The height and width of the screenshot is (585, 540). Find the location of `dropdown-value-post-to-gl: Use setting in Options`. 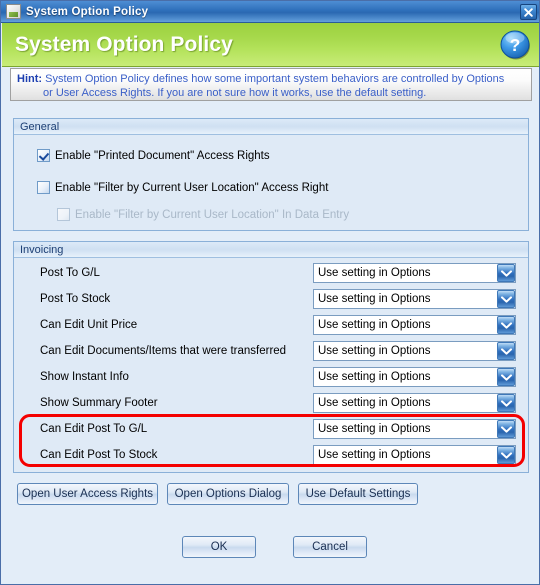

dropdown-value-post-to-gl: Use setting in Options is located at coordinates (374, 273).